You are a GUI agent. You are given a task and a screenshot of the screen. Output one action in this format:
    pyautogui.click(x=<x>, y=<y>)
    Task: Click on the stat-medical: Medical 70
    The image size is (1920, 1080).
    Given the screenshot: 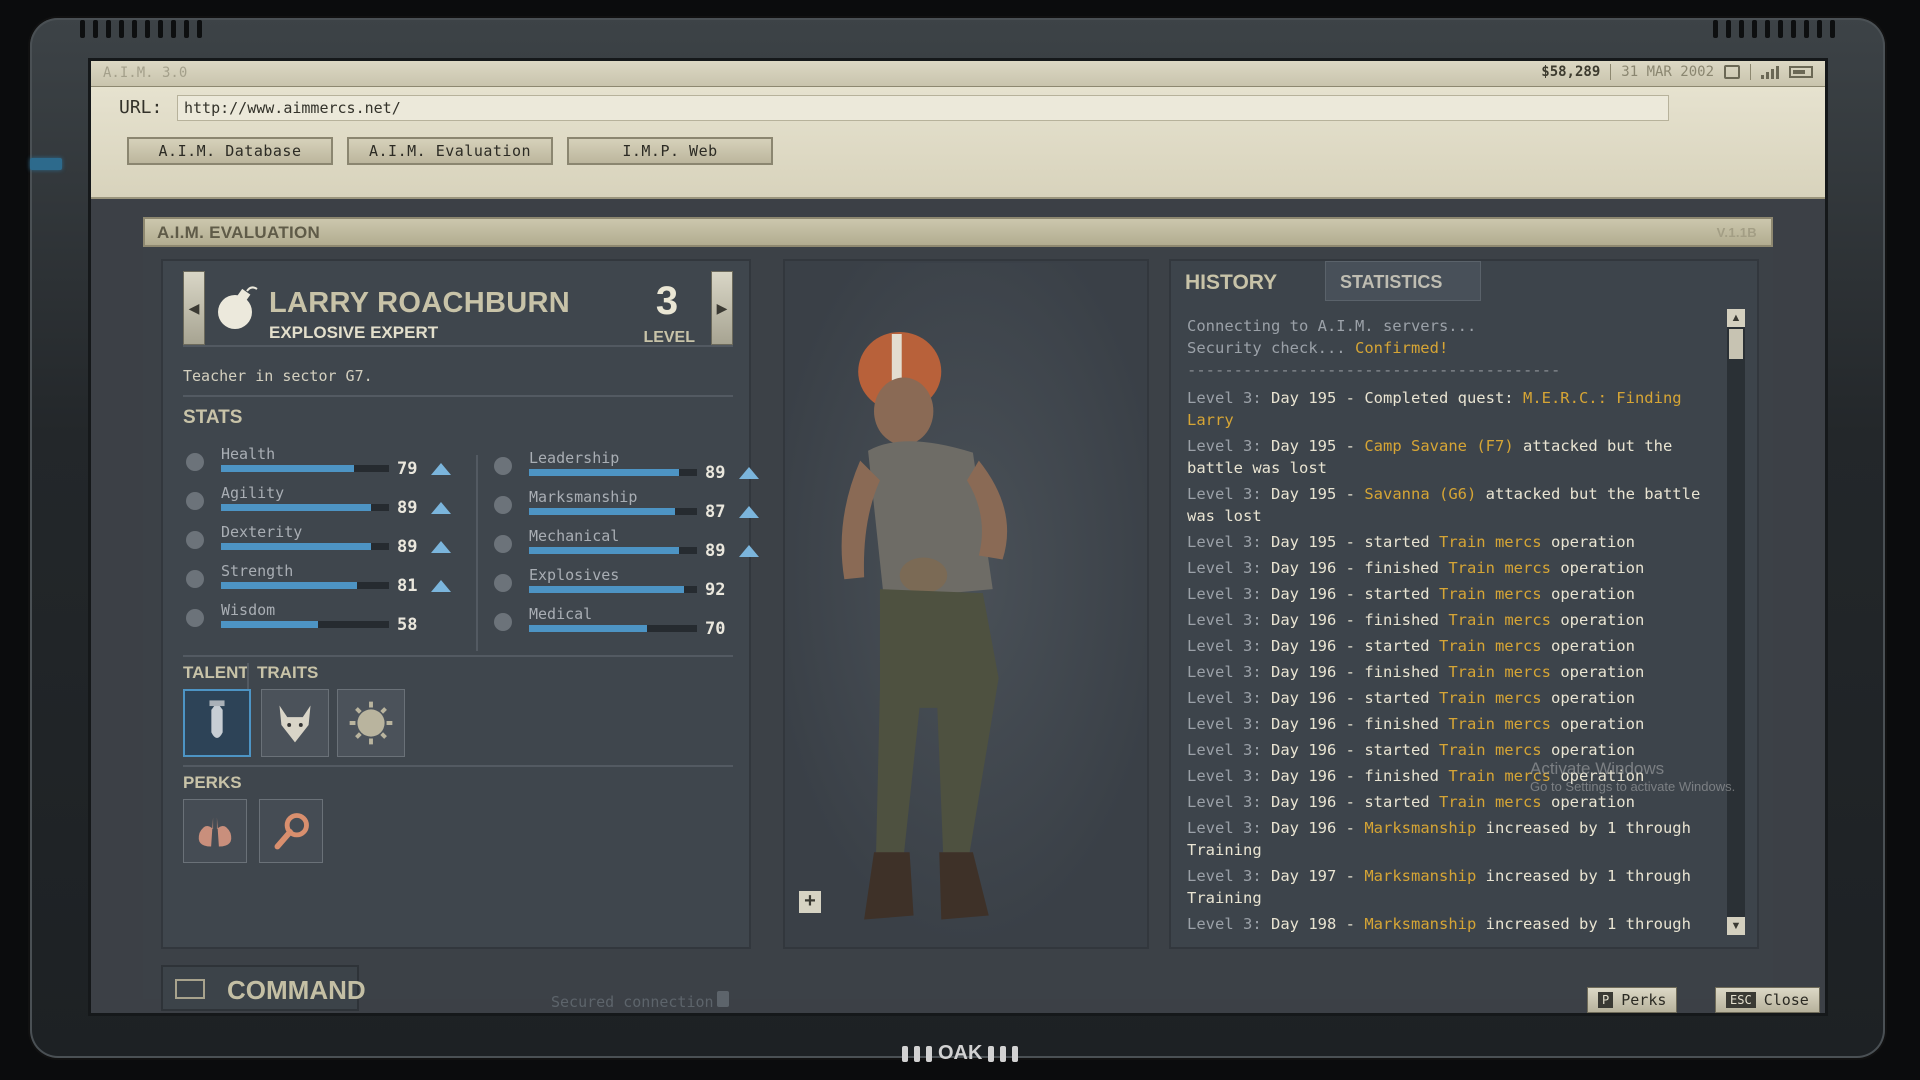 What is the action you would take?
    pyautogui.click(x=608, y=622)
    